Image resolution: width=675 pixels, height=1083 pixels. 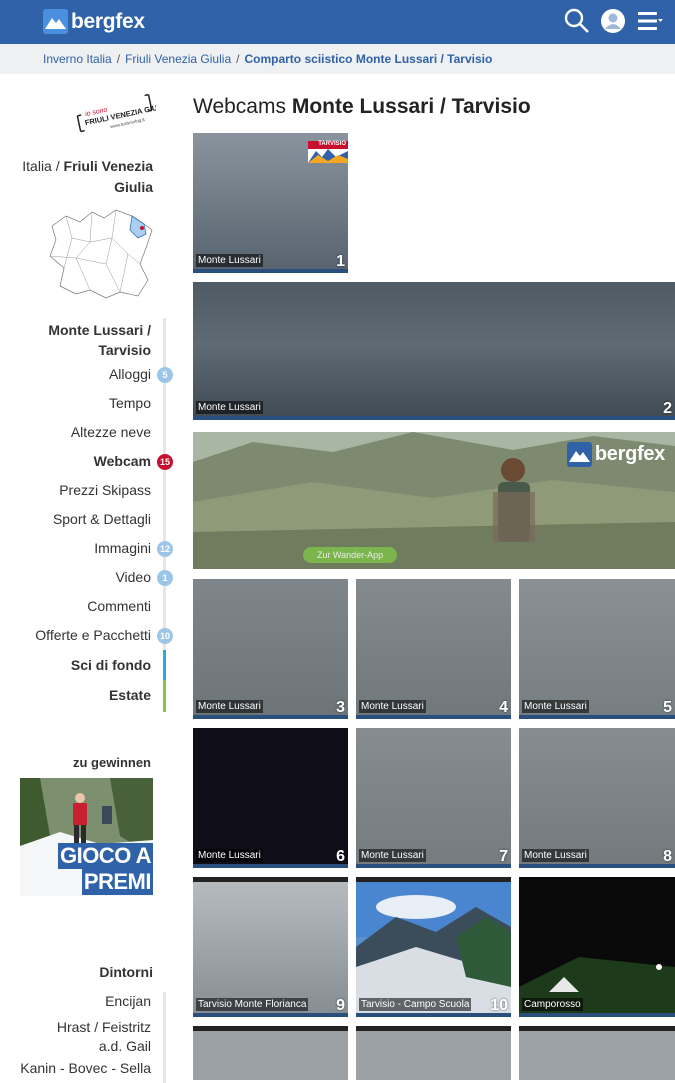 What do you see at coordinates (667, 408) in the screenshot?
I see `webcam-number: 2` at bounding box center [667, 408].